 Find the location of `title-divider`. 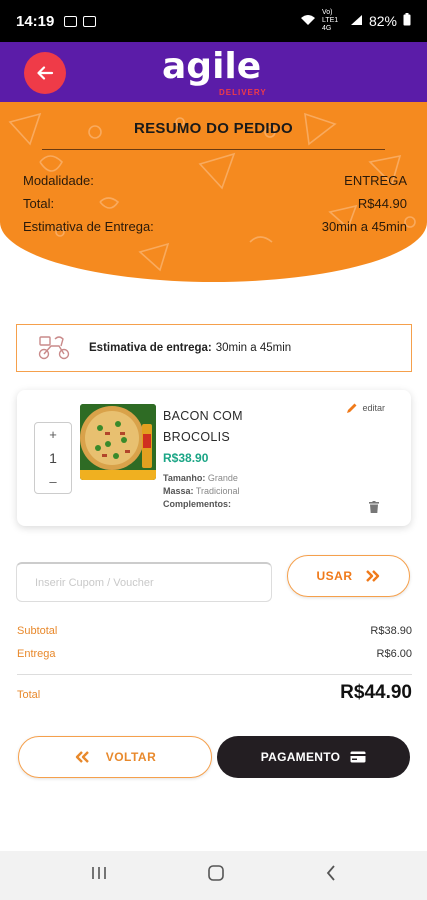

title-divider is located at coordinates (213, 149).